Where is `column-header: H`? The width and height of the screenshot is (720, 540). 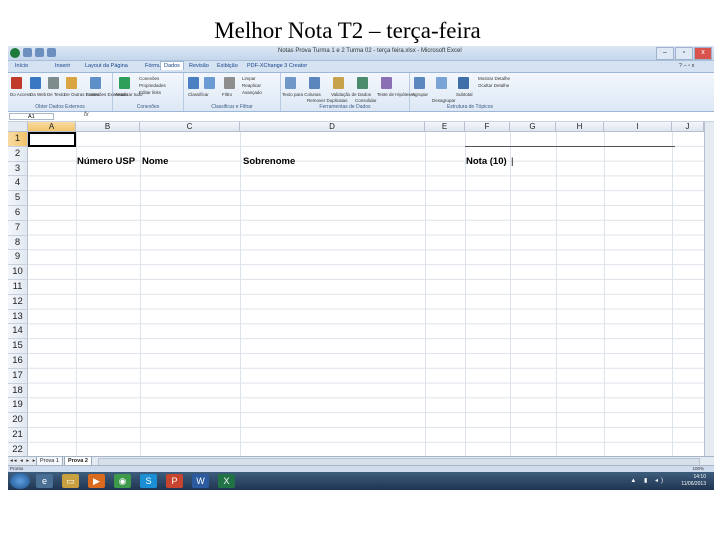
column-header: H is located at coordinates (580, 127).